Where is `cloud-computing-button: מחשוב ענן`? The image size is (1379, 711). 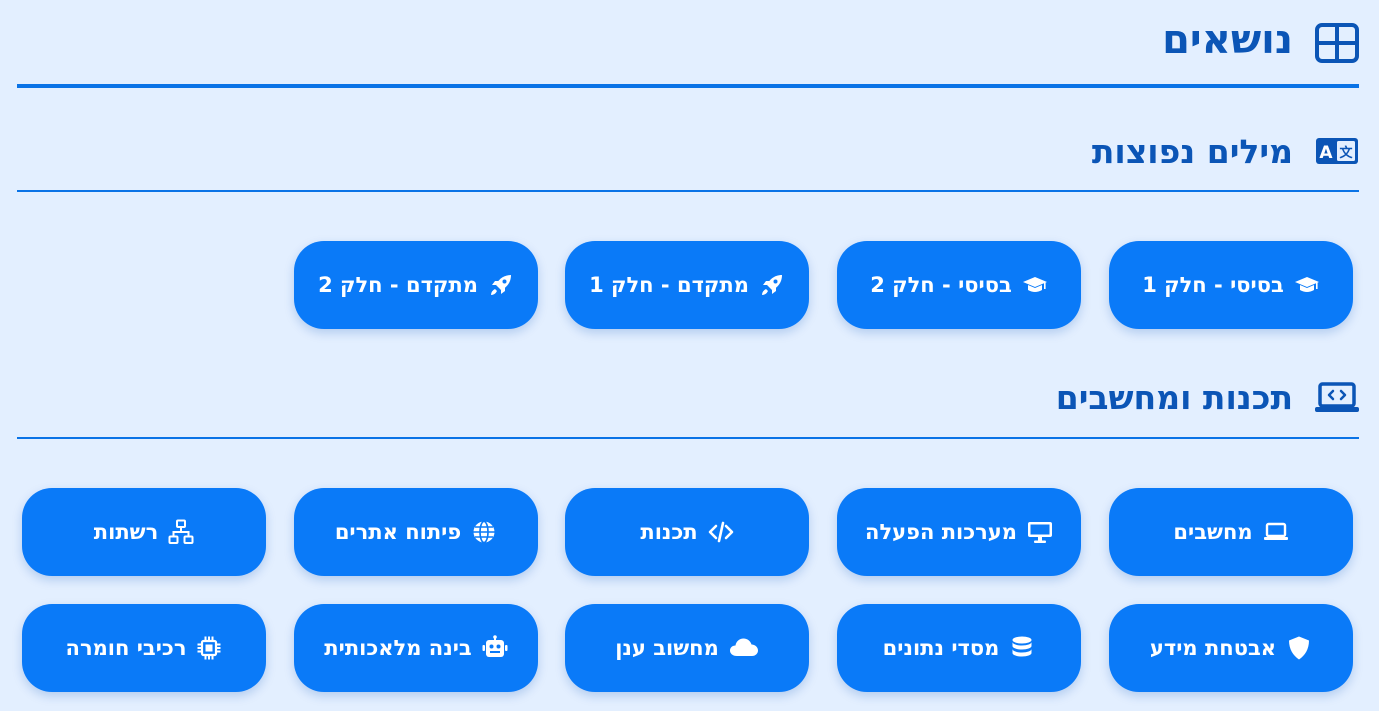
cloud-computing-button: מחשוב ענן is located at coordinates (687, 648).